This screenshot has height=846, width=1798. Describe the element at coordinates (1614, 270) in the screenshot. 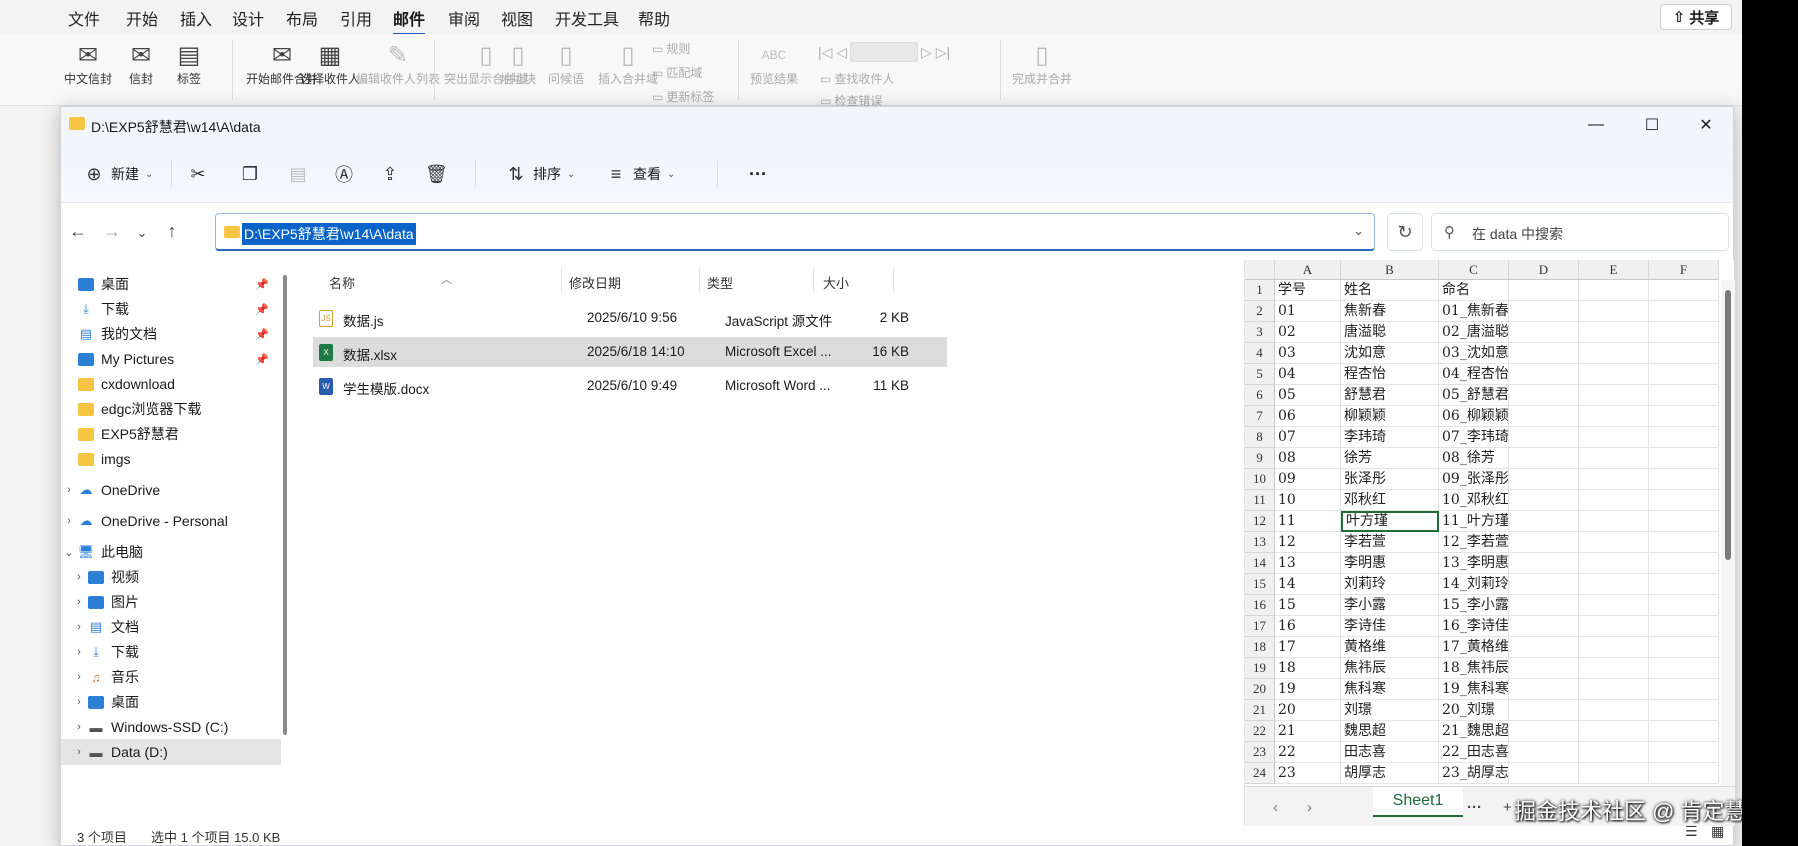

I see `column-header: E` at that location.